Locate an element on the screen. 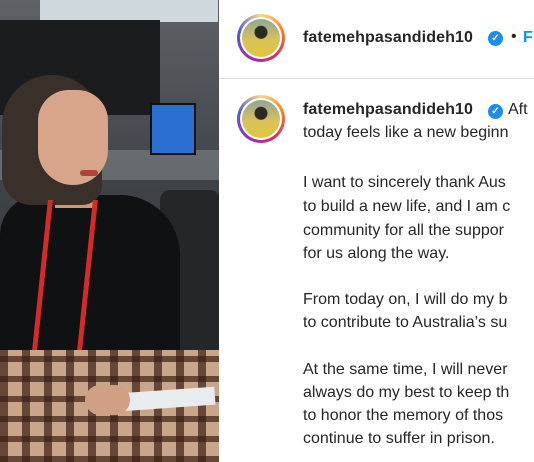  post-header: fatemehpasandideh10 ✓ • F is located at coordinates (376, 39).